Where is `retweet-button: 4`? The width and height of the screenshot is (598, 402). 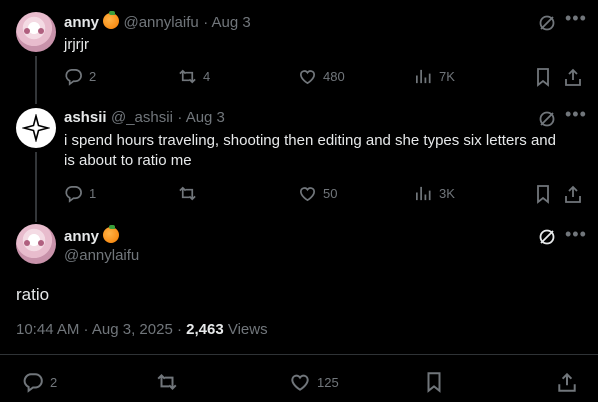
retweet-button: 4 is located at coordinates (194, 76).